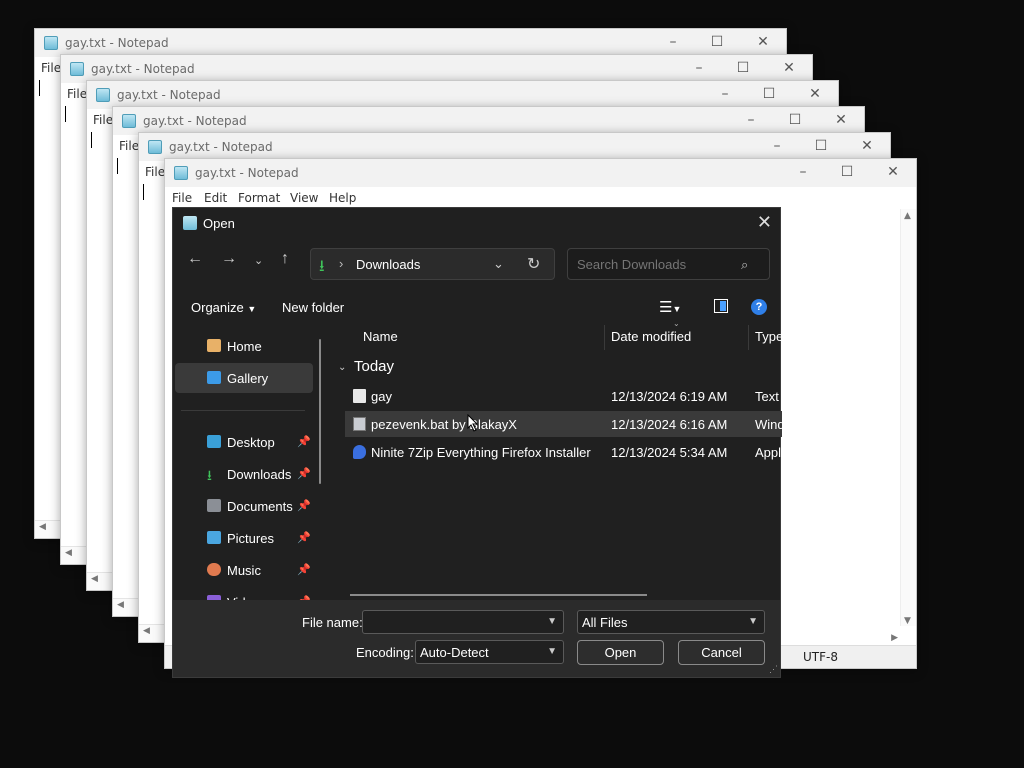 The image size is (1024, 768). I want to click on sidebar-item-gallery: Gallery, so click(244, 378).